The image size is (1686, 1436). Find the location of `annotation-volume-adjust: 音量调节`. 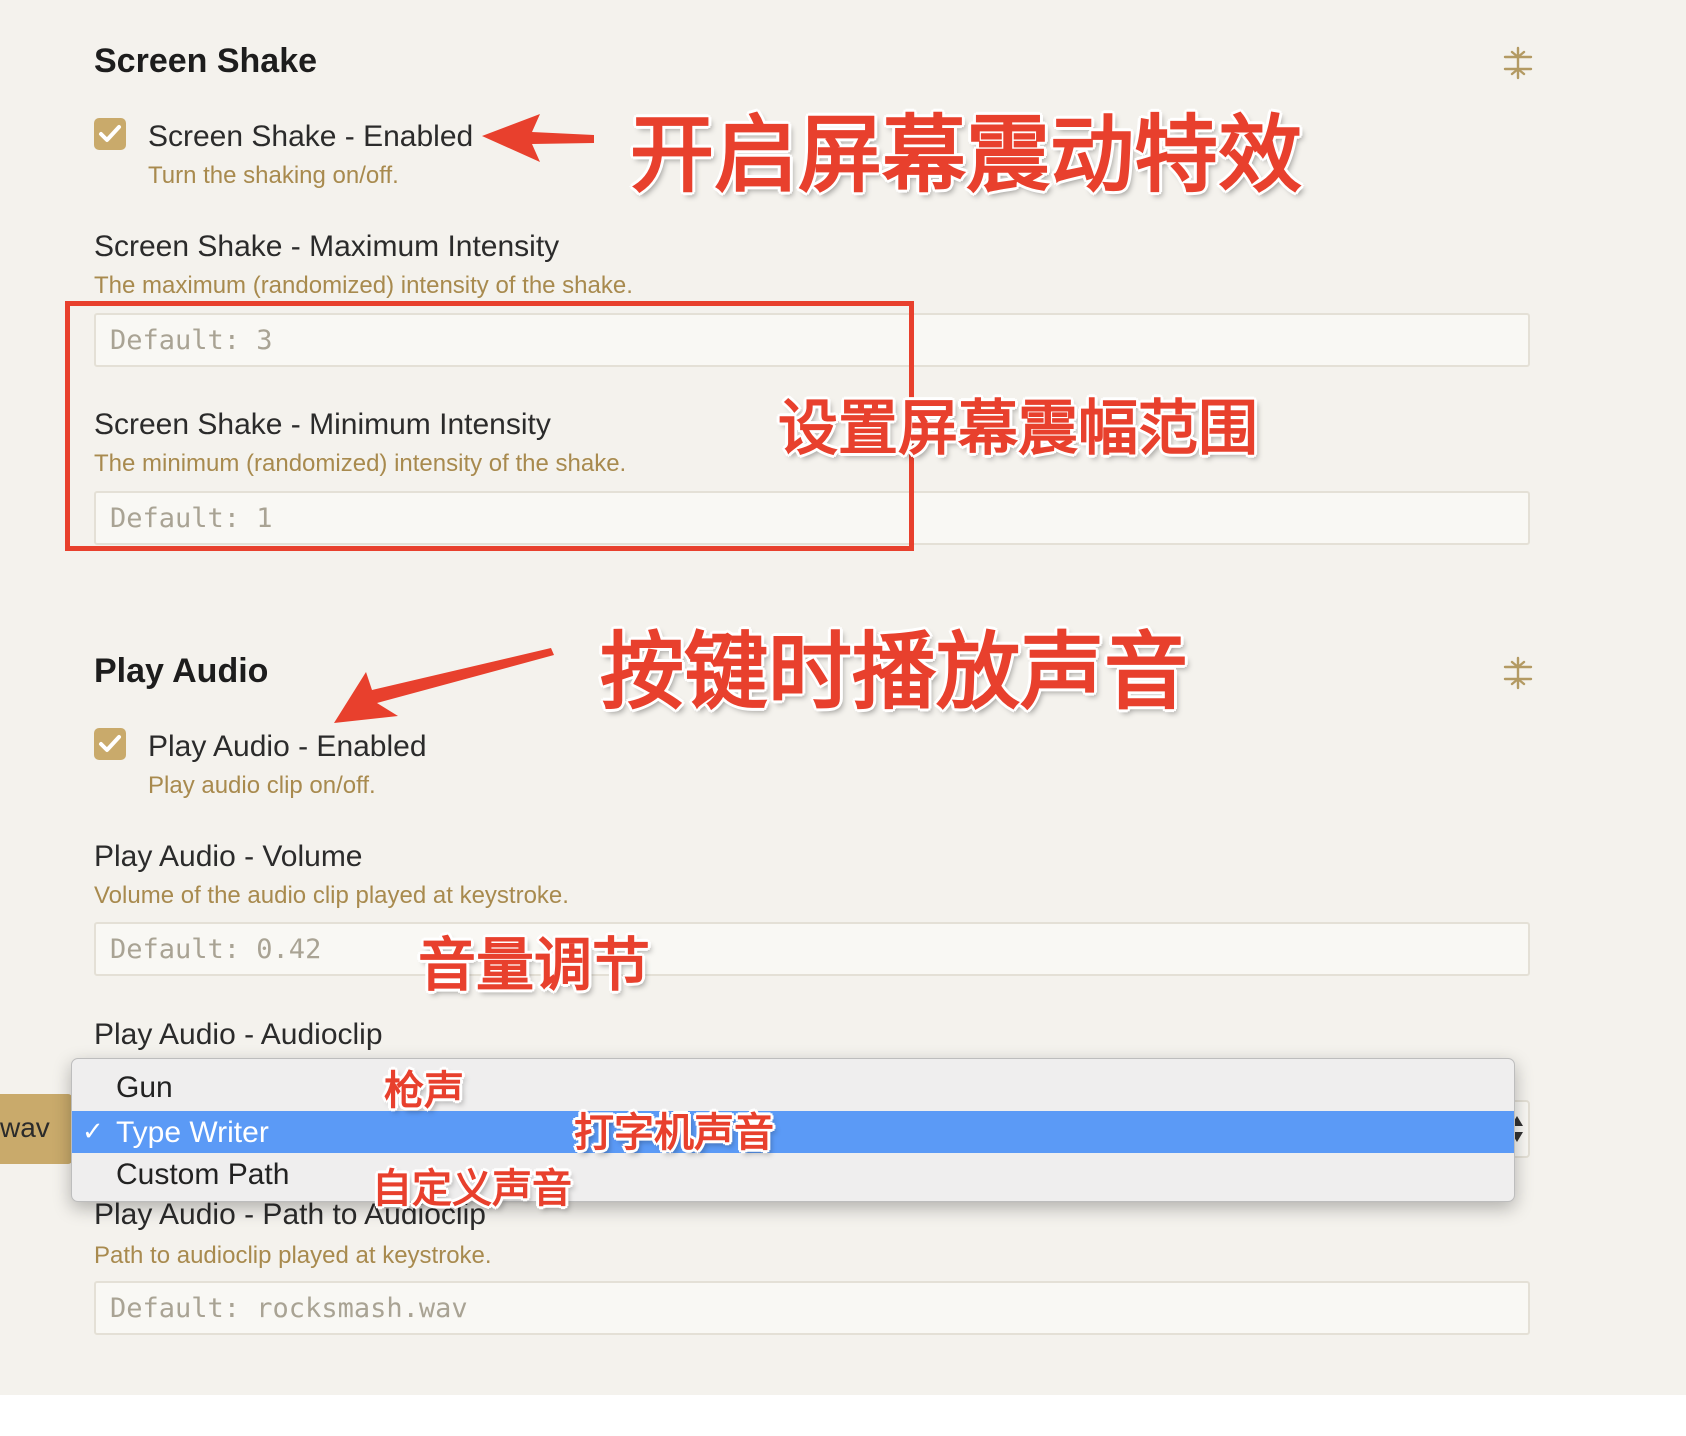

annotation-volume-adjust: 音量调节 is located at coordinates (534, 965).